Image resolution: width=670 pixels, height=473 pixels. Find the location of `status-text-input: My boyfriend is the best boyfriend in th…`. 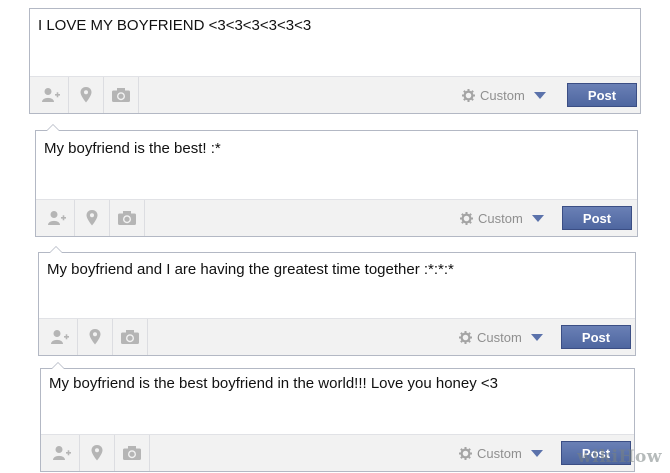

status-text-input: My boyfriend is the best boyfriend in th… is located at coordinates (337, 383).